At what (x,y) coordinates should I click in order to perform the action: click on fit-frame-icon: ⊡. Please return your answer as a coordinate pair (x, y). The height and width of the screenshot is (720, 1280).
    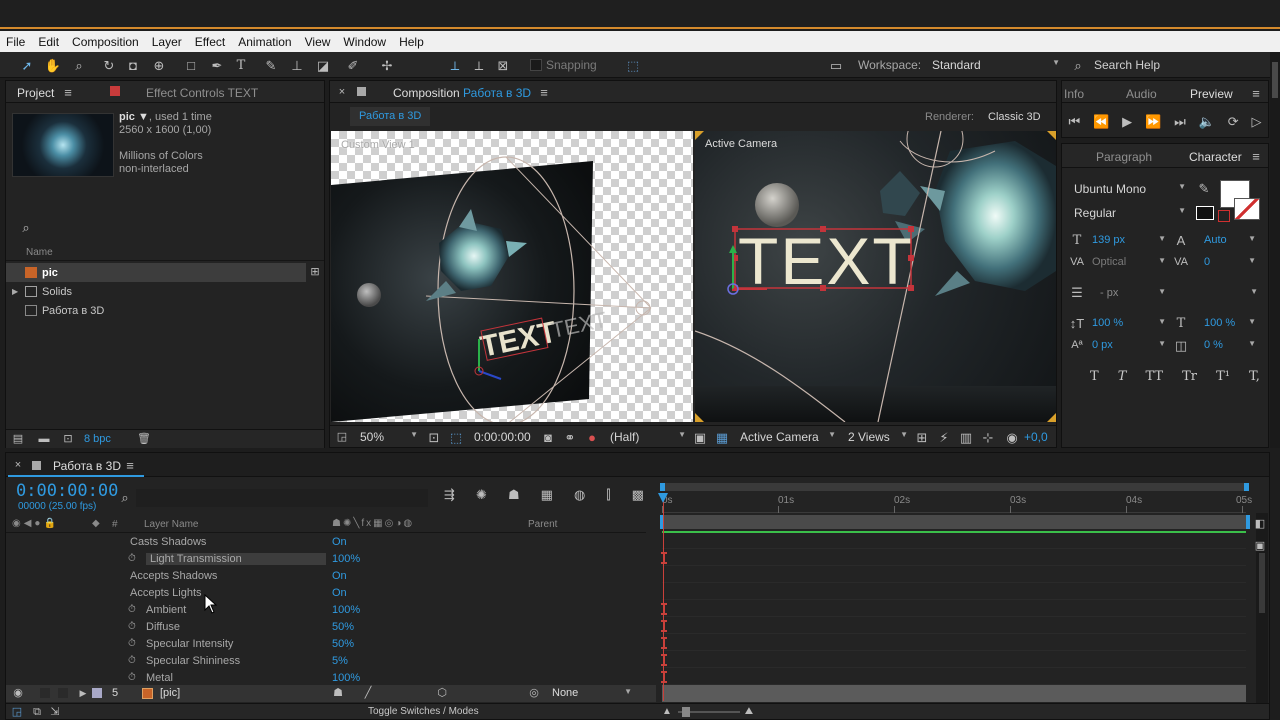
    Looking at the image, I should click on (434, 437).